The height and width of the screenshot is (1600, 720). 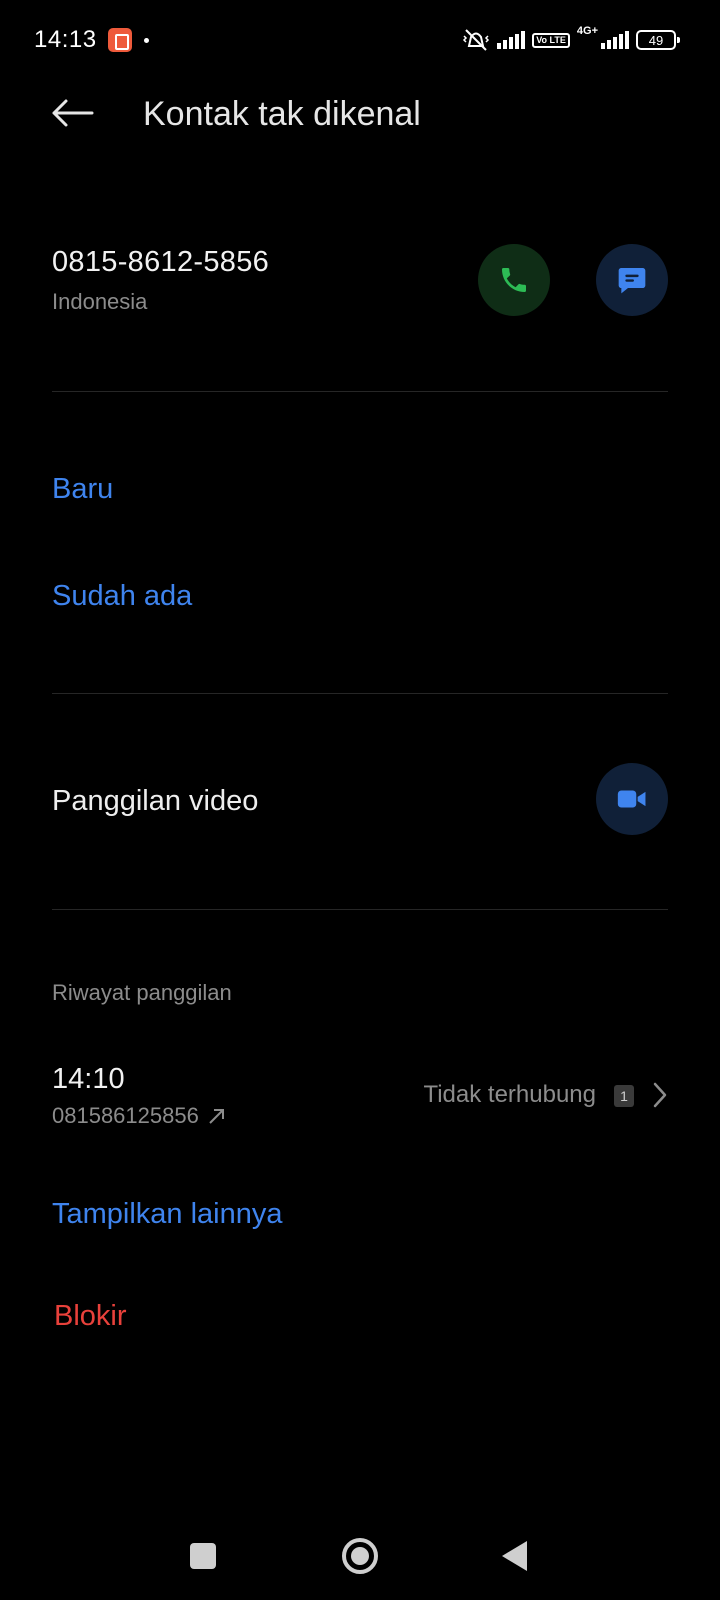 I want to click on arrow-left-icon, so click(x=73, y=113).